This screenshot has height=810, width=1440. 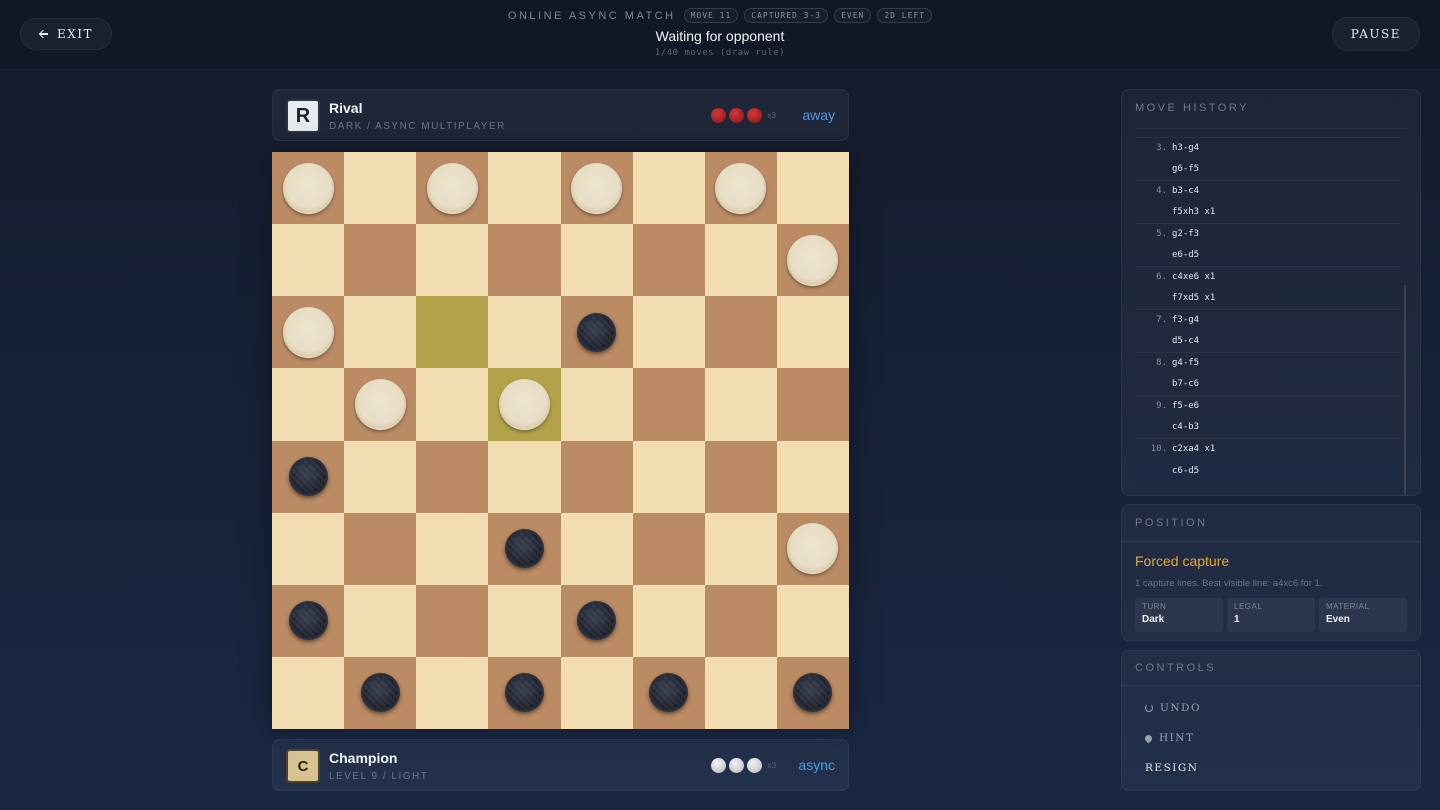 I want to click on square-c6, so click(x=452, y=332).